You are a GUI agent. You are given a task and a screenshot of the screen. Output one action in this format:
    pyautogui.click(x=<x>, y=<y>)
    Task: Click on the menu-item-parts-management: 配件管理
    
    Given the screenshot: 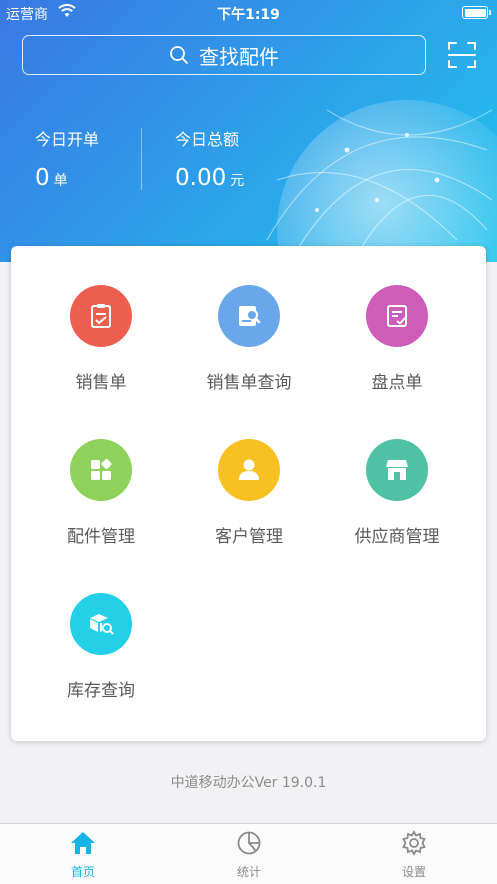 What is the action you would take?
    pyautogui.click(x=101, y=493)
    